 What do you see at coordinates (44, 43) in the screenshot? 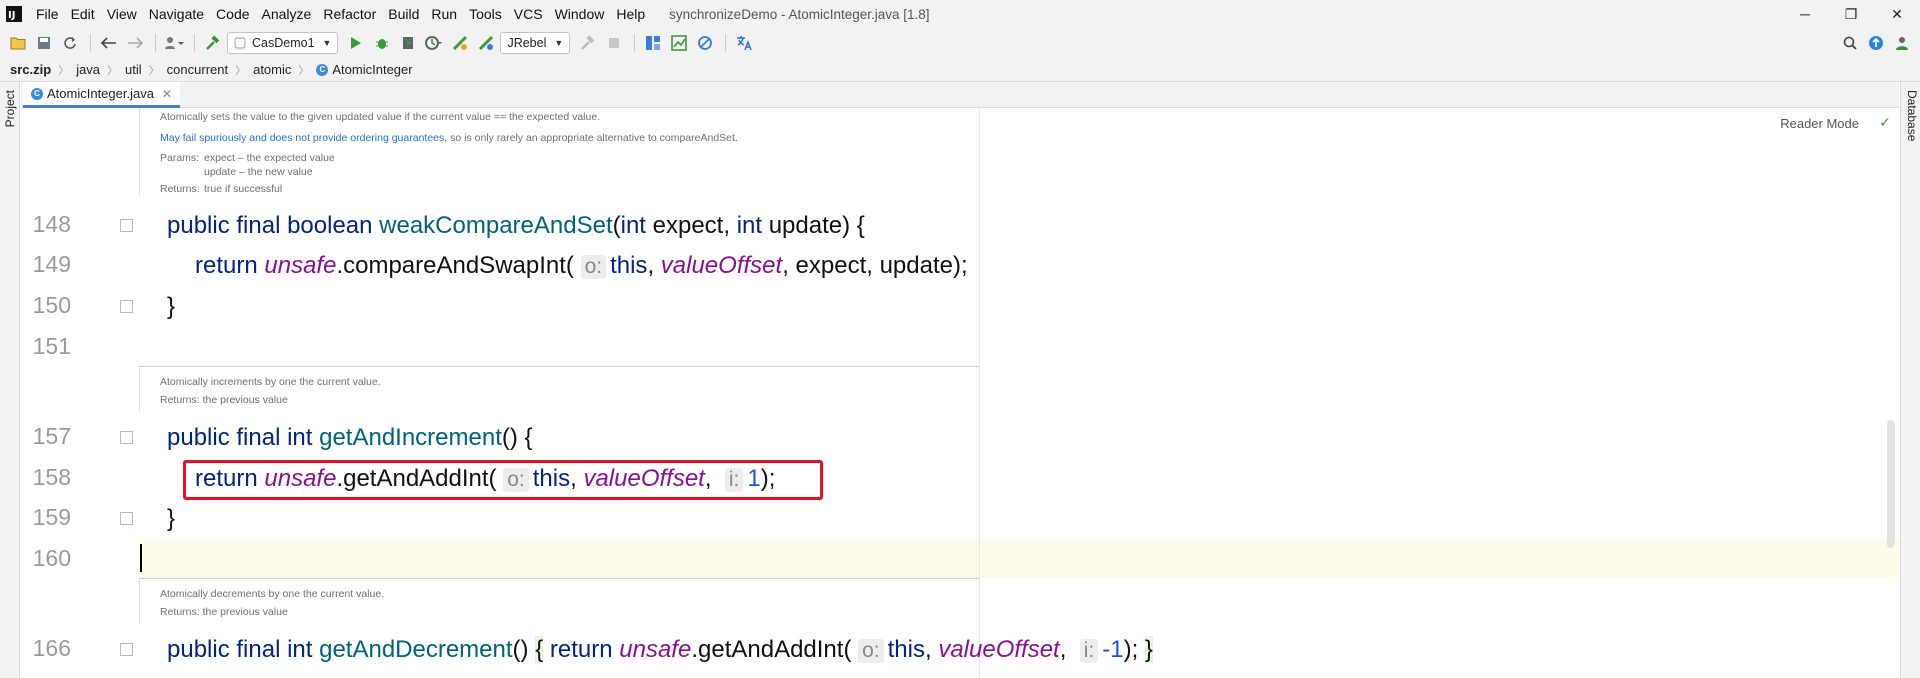
I see `save-all-icon` at bounding box center [44, 43].